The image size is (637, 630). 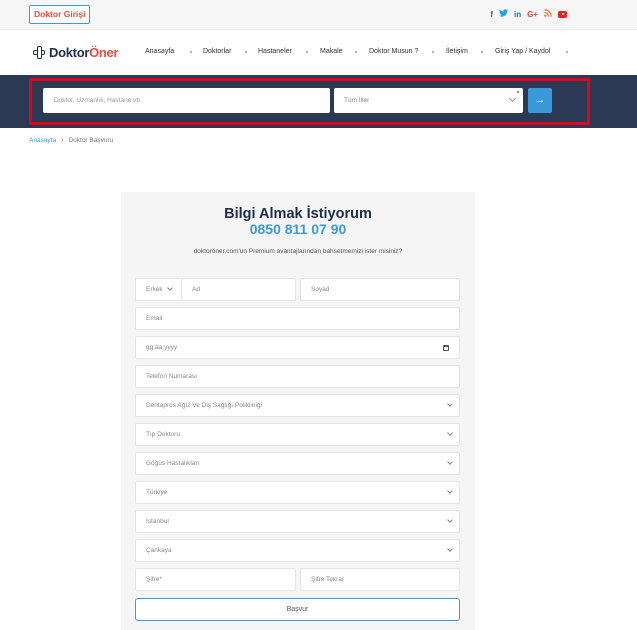 I want to click on linkedin-icon: in, so click(x=517, y=15).